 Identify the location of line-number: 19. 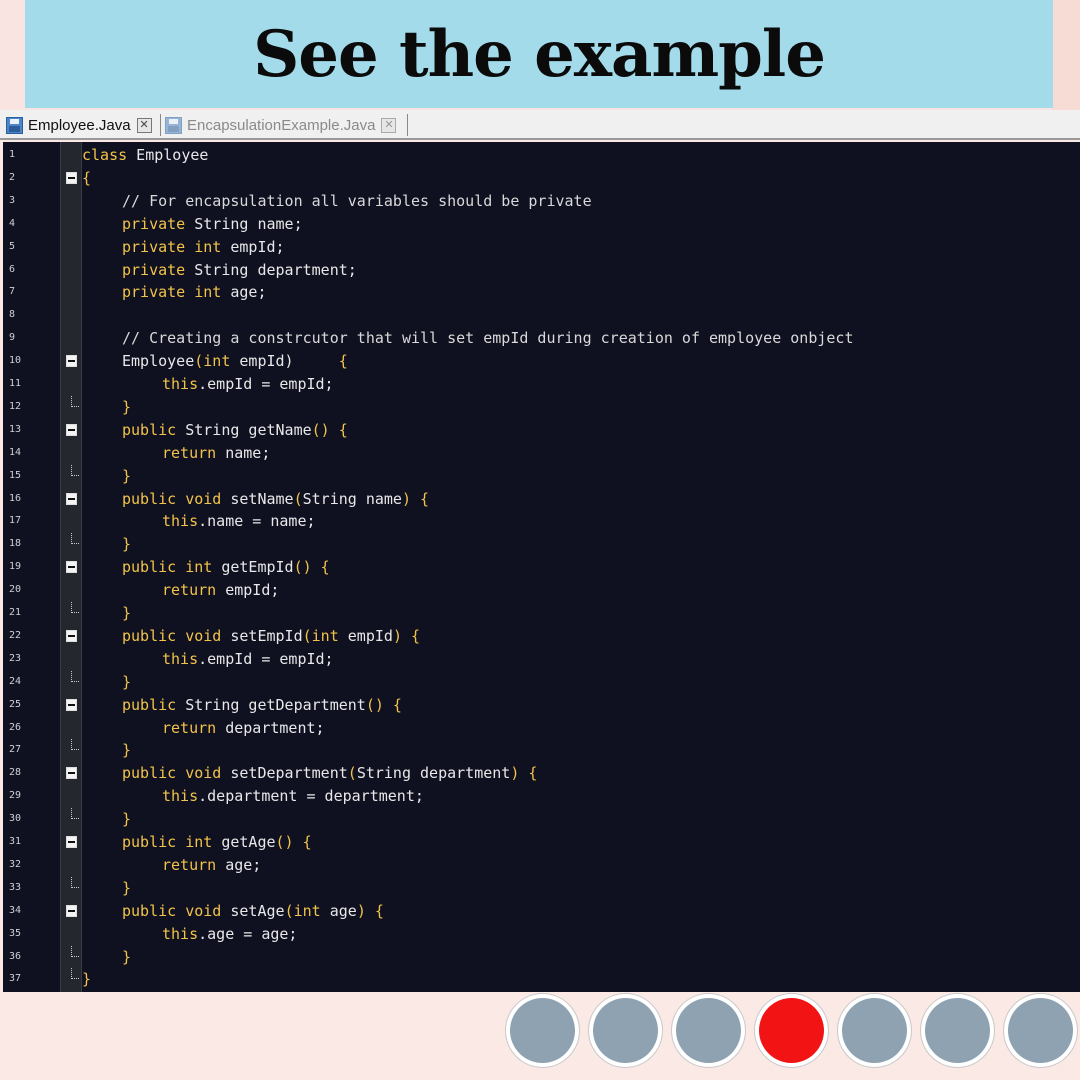
(15, 567).